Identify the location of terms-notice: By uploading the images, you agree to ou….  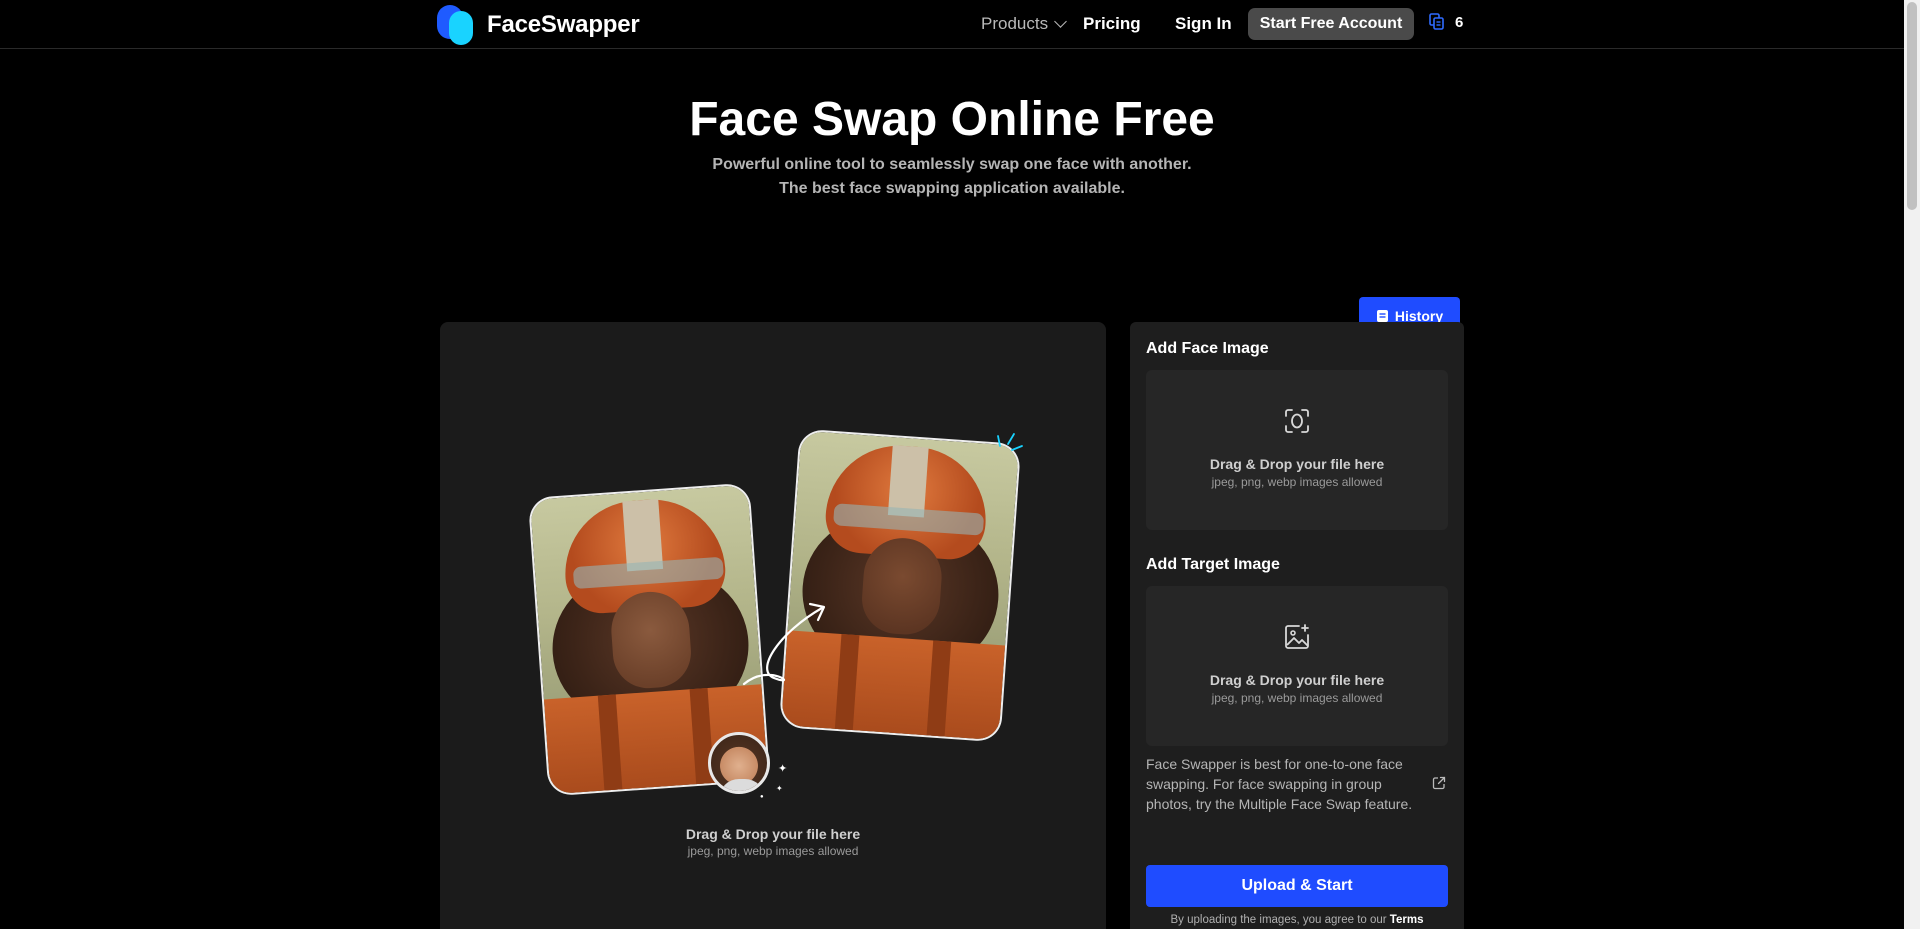
(1297, 920).